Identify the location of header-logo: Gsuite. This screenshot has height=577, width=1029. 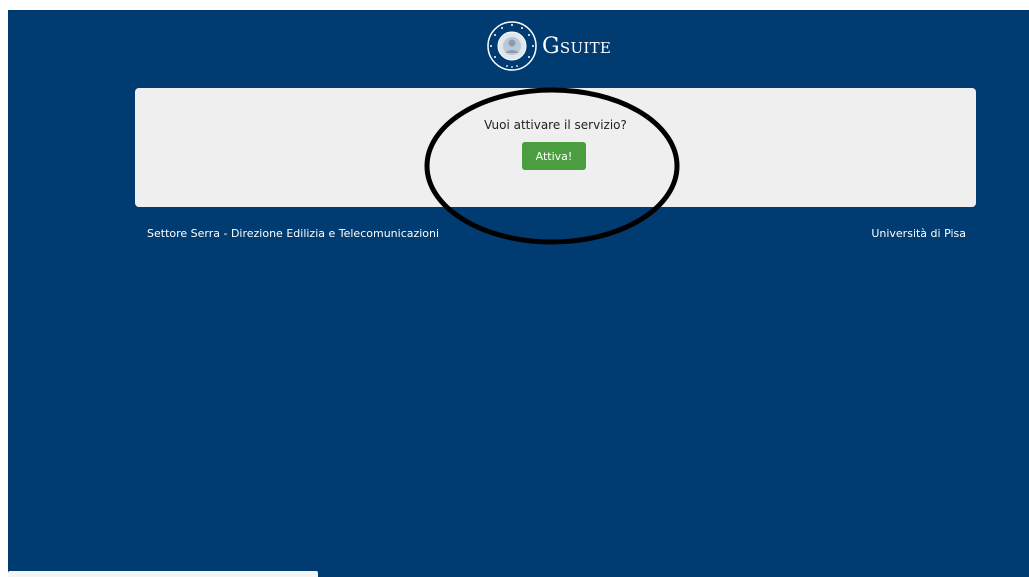
(549, 46).